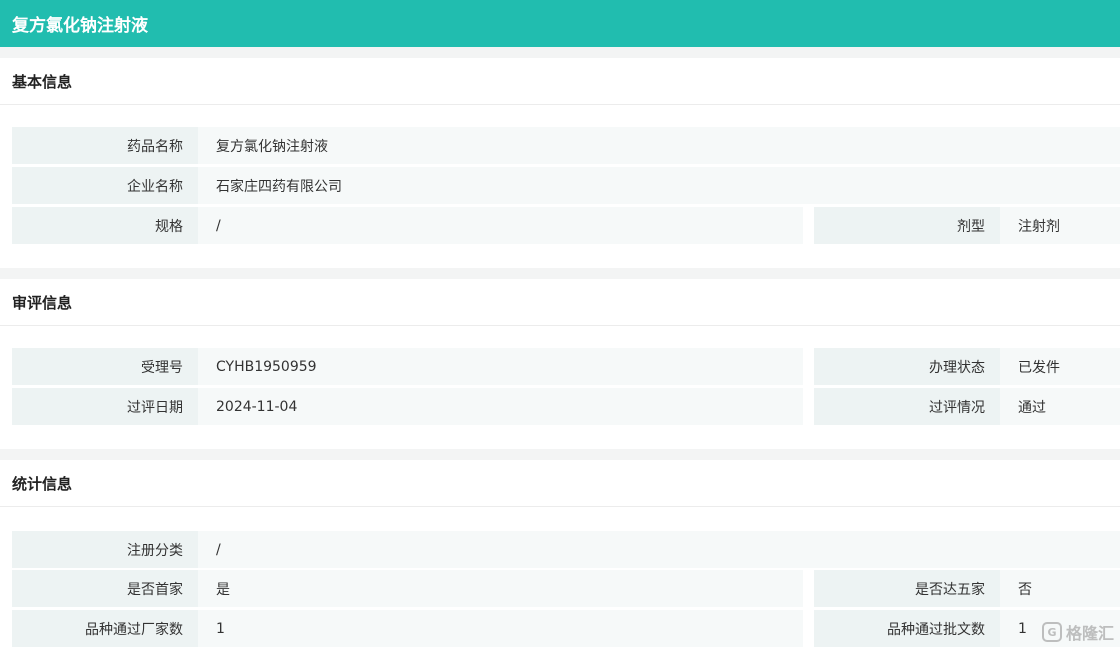  I want to click on page-title: 复方氯化钠注射液, so click(80, 26).